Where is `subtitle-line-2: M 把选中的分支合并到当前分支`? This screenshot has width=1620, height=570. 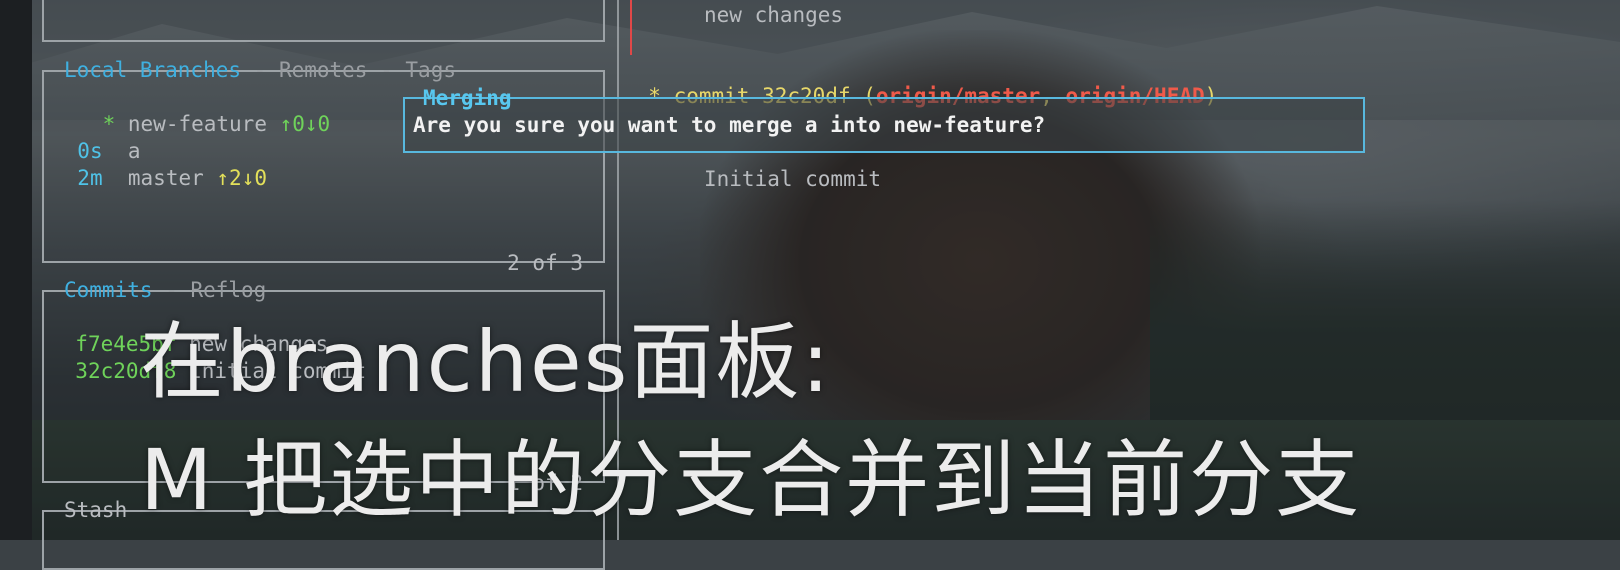 subtitle-line-2: M 把选中的分支合并到当前分支 is located at coordinates (751, 480).